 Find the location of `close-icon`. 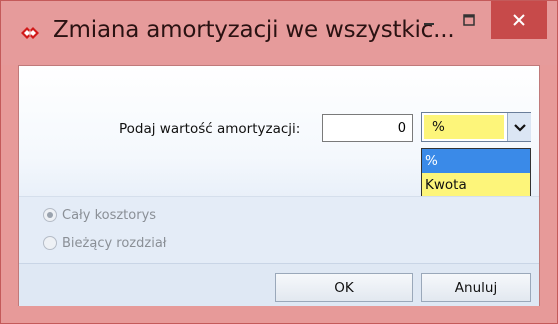

close-icon is located at coordinates (519, 20).